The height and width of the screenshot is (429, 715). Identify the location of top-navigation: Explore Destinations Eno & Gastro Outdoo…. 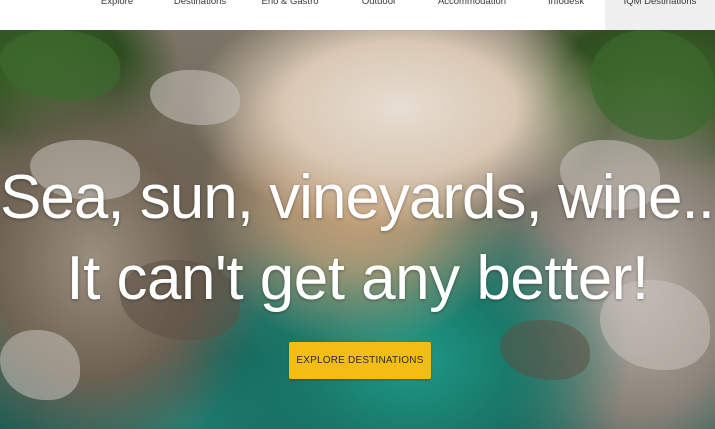
(357, 15).